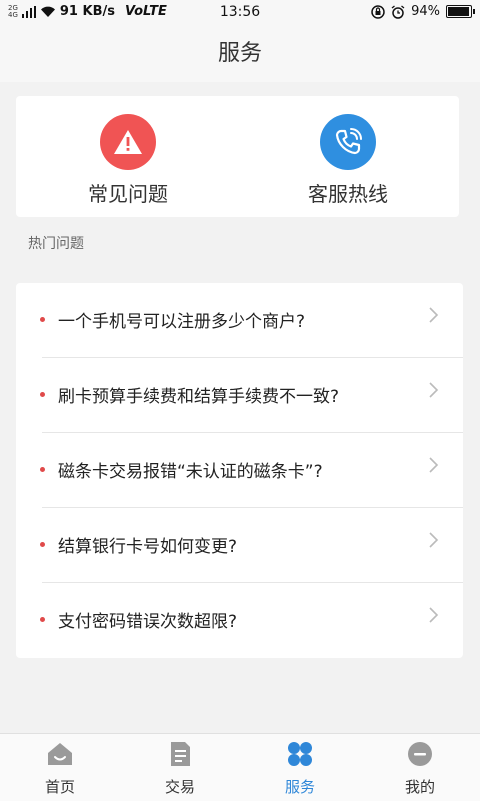 The height and width of the screenshot is (801, 480). I want to click on alarm-icon, so click(398, 11).